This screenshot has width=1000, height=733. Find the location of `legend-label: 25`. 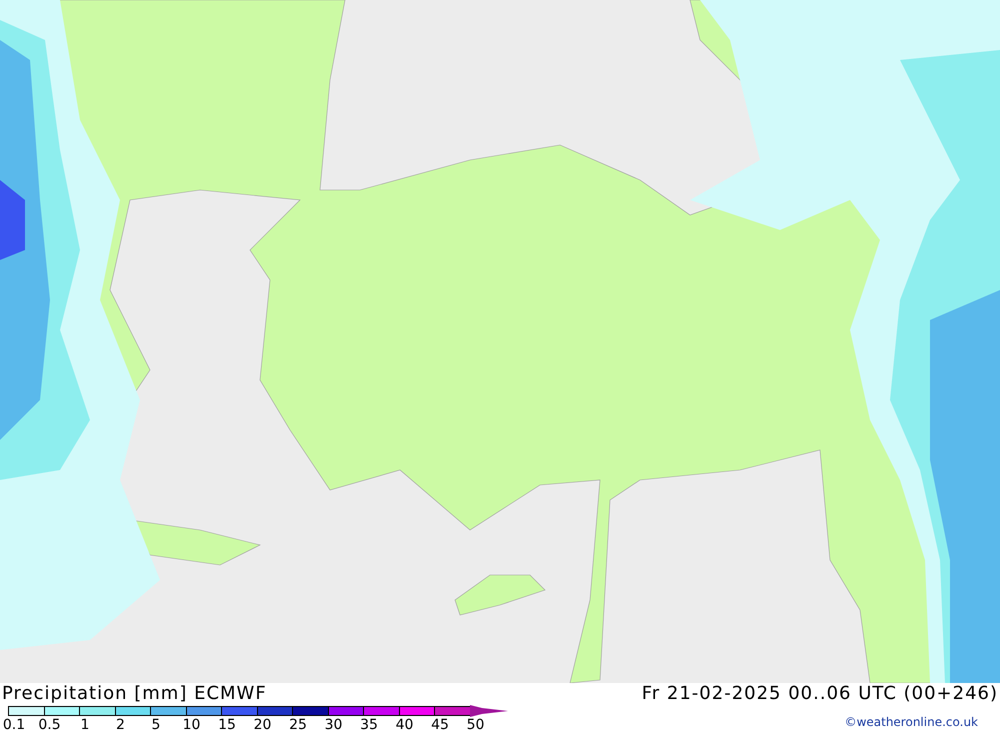

legend-label: 25 is located at coordinates (298, 725).